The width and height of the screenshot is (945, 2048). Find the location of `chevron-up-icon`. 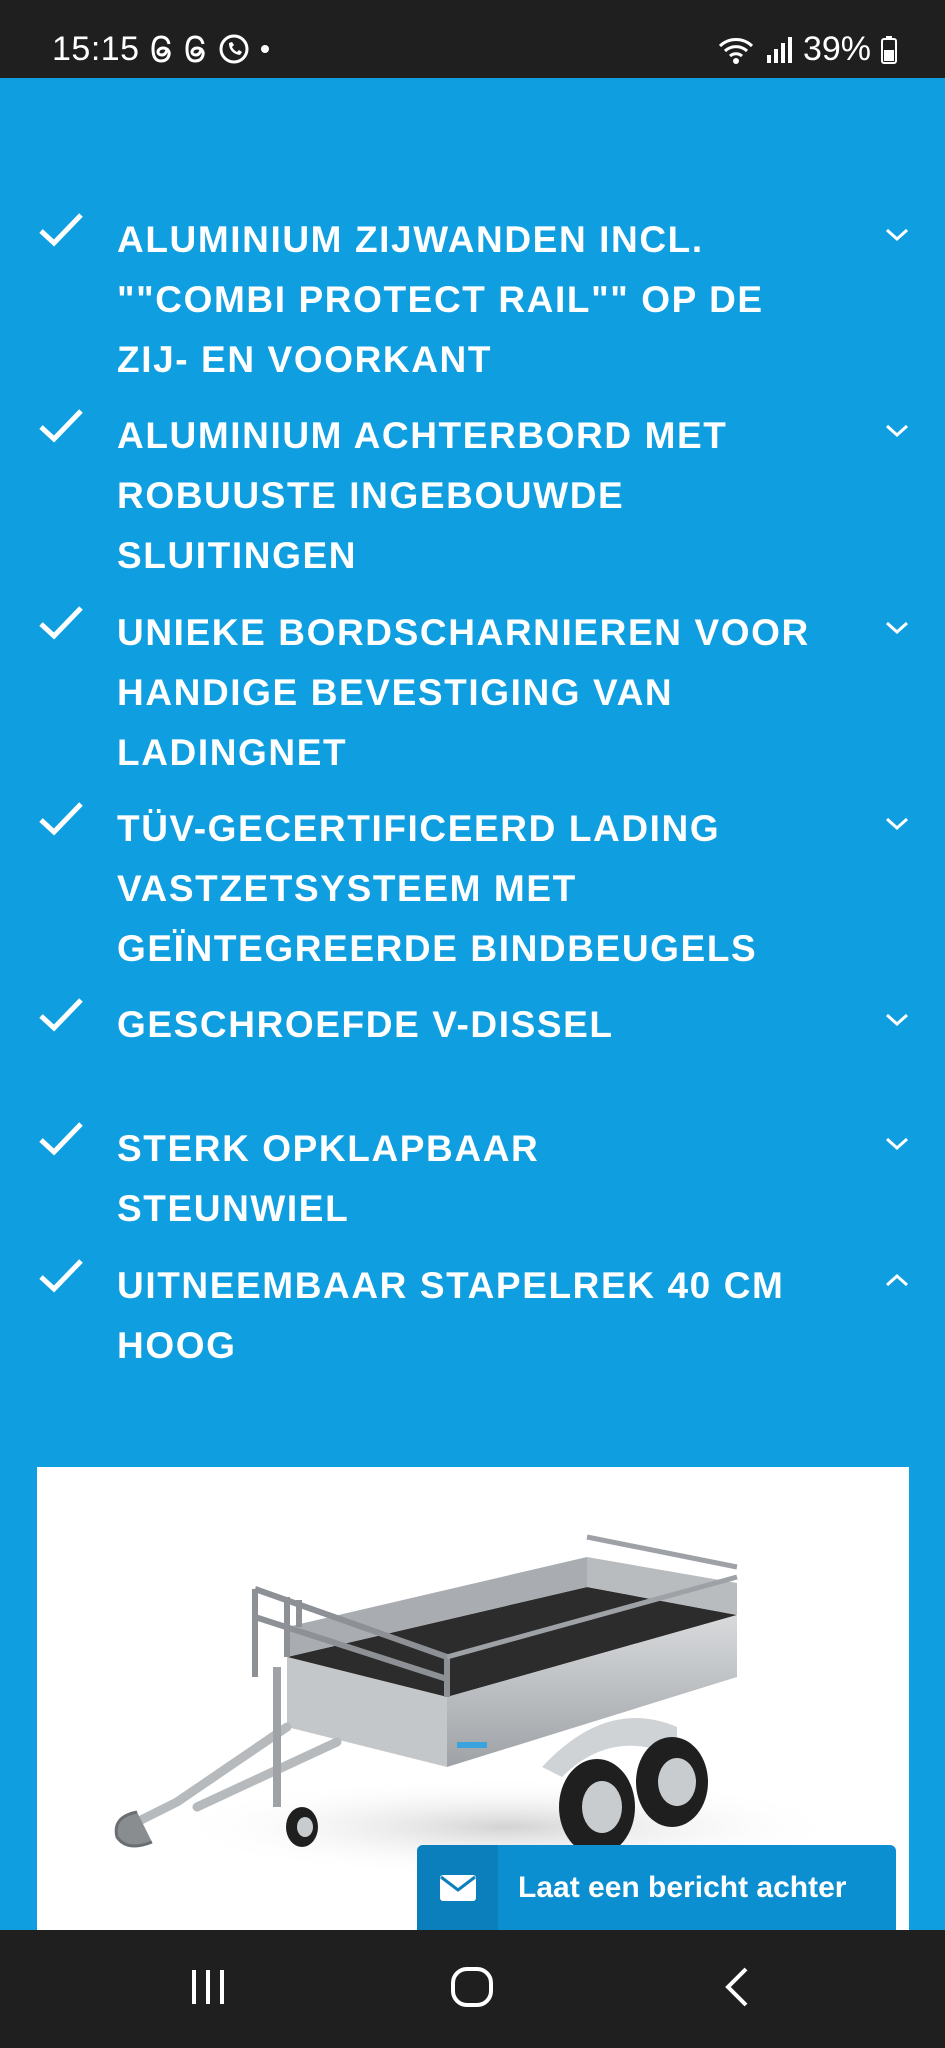

chevron-up-icon is located at coordinates (897, 1280).